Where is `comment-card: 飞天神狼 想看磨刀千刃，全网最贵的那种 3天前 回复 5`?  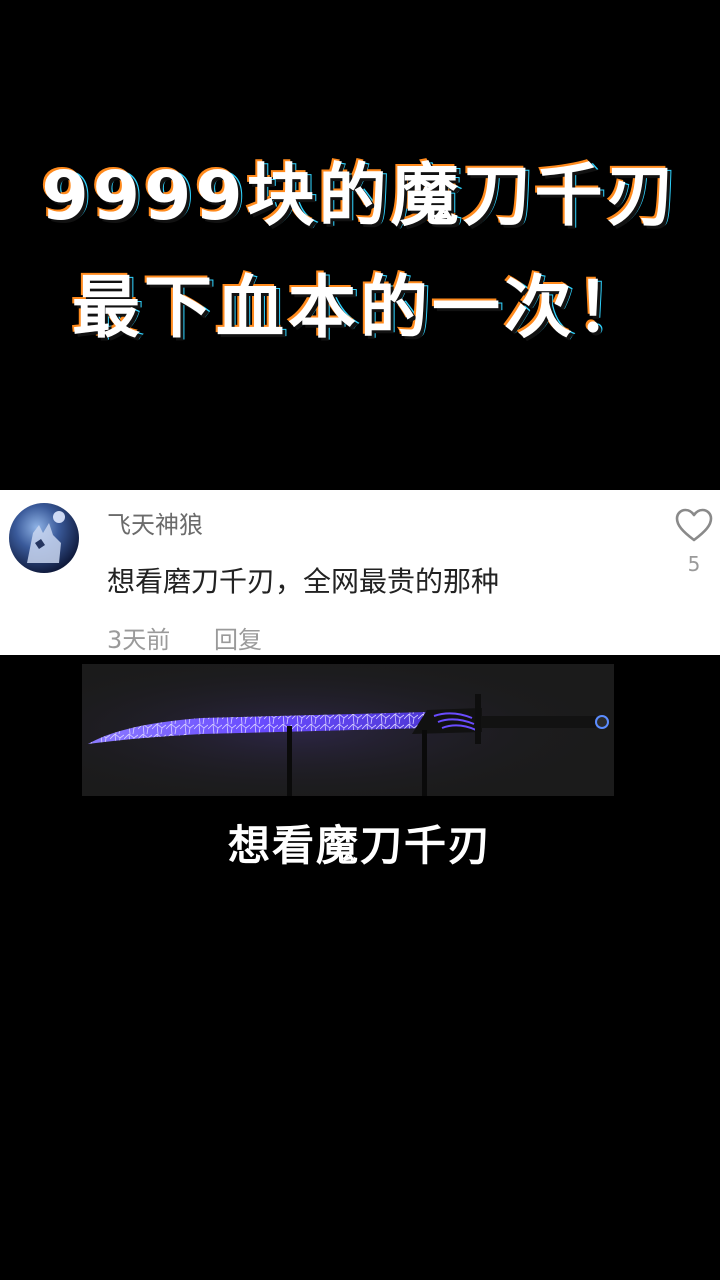 comment-card: 飞天神狼 想看磨刀千刃，全网最贵的那种 3天前 回复 5 is located at coordinates (360, 572).